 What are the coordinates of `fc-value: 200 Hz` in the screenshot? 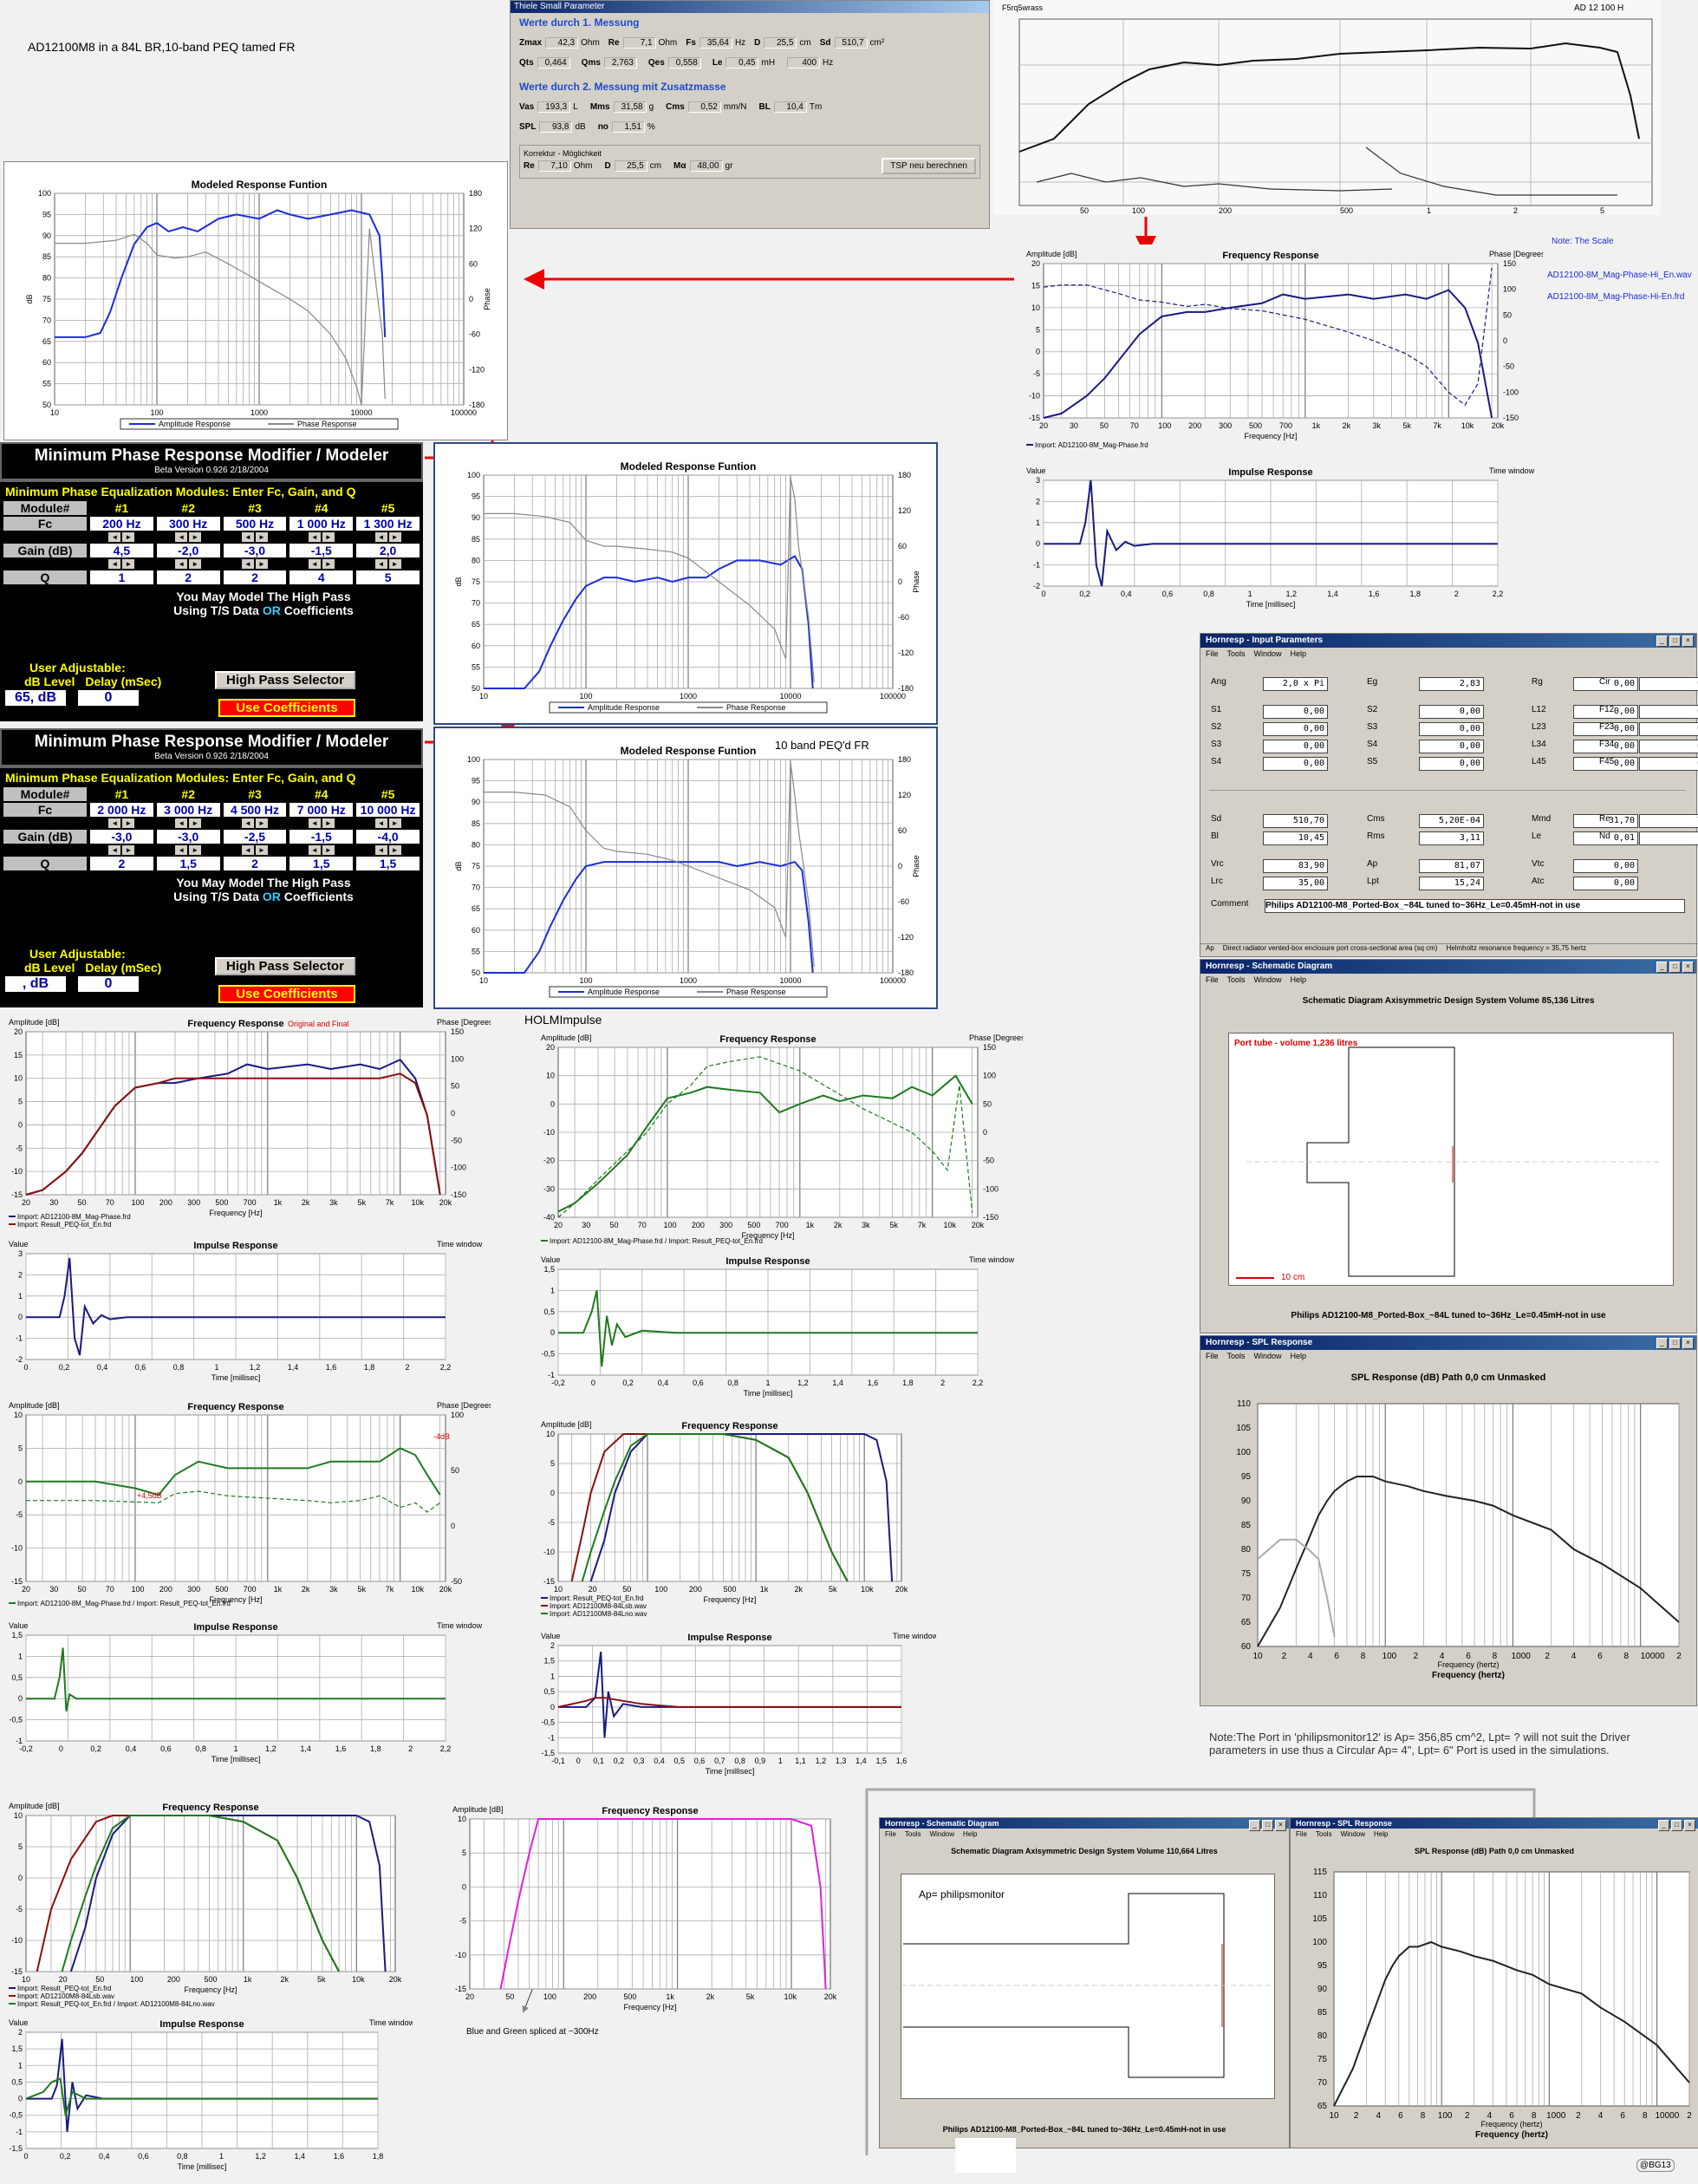 It's located at (121, 524).